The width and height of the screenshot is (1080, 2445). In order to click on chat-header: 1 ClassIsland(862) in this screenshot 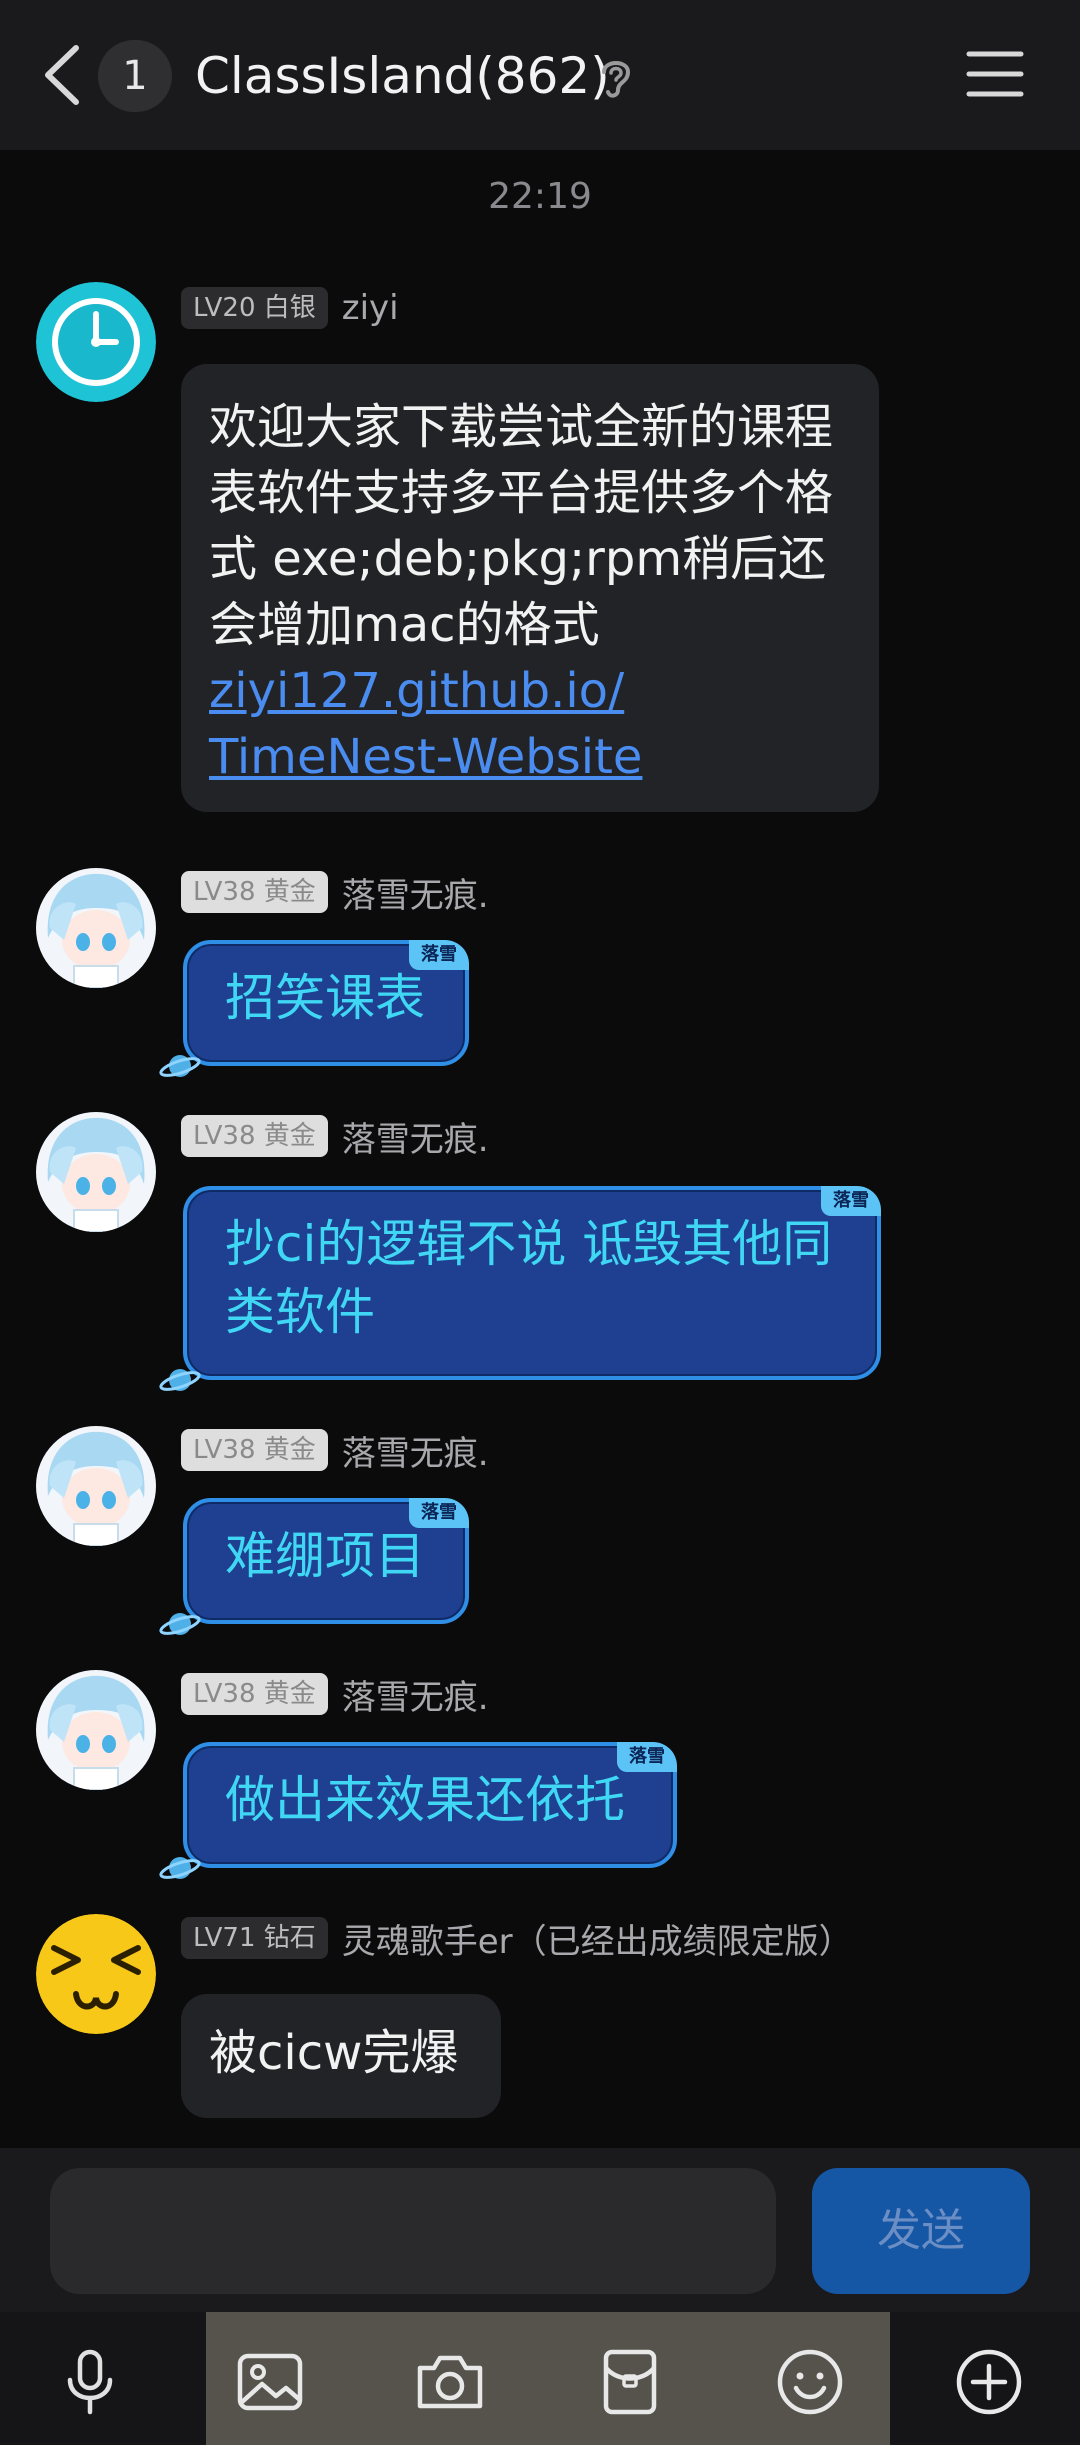, I will do `click(540, 75)`.